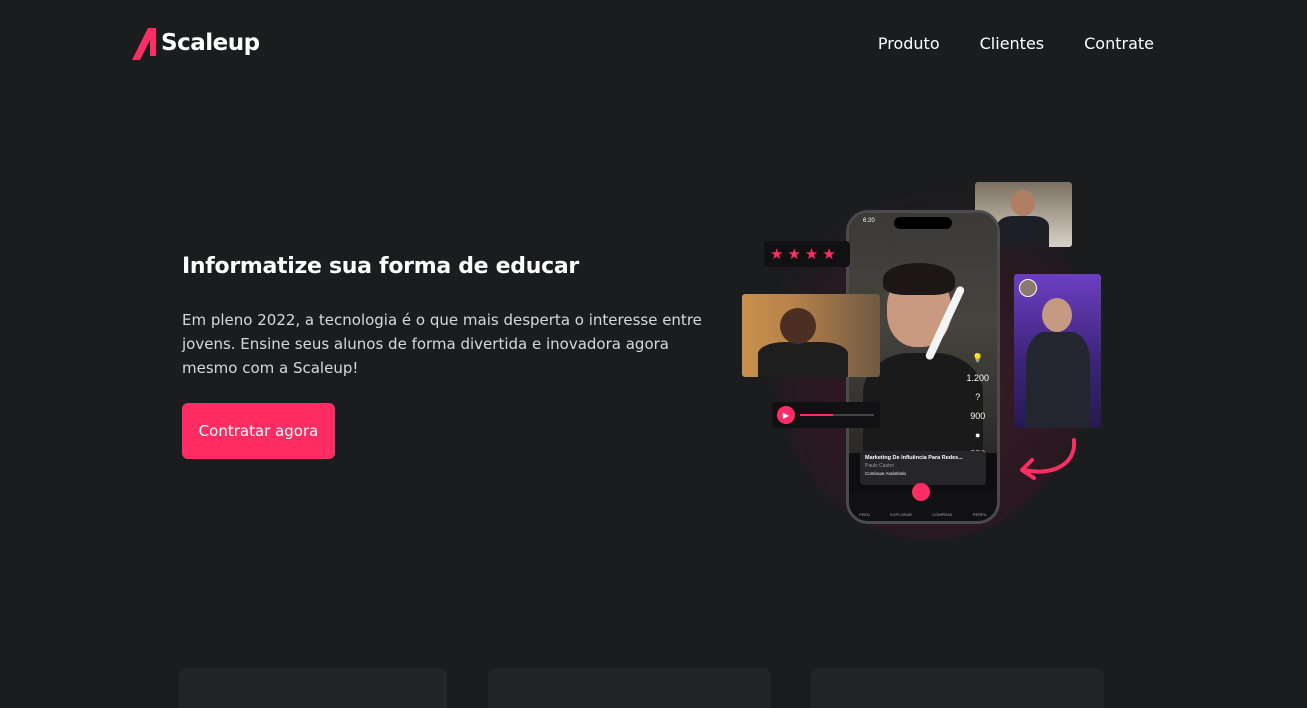 The height and width of the screenshot is (708, 1307). What do you see at coordinates (817, 415) in the screenshot?
I see `player-progress` at bounding box center [817, 415].